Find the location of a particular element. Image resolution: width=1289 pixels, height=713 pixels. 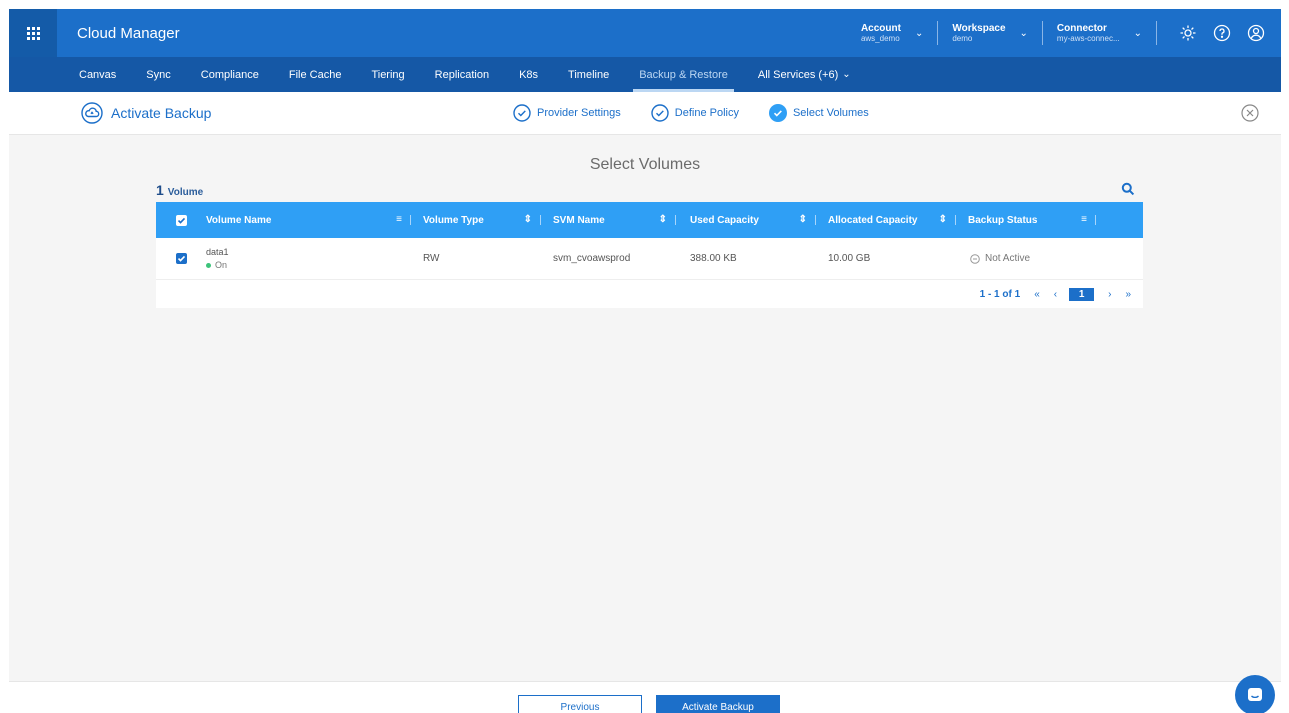

activate-backup-button: Activate Backup is located at coordinates (718, 704).